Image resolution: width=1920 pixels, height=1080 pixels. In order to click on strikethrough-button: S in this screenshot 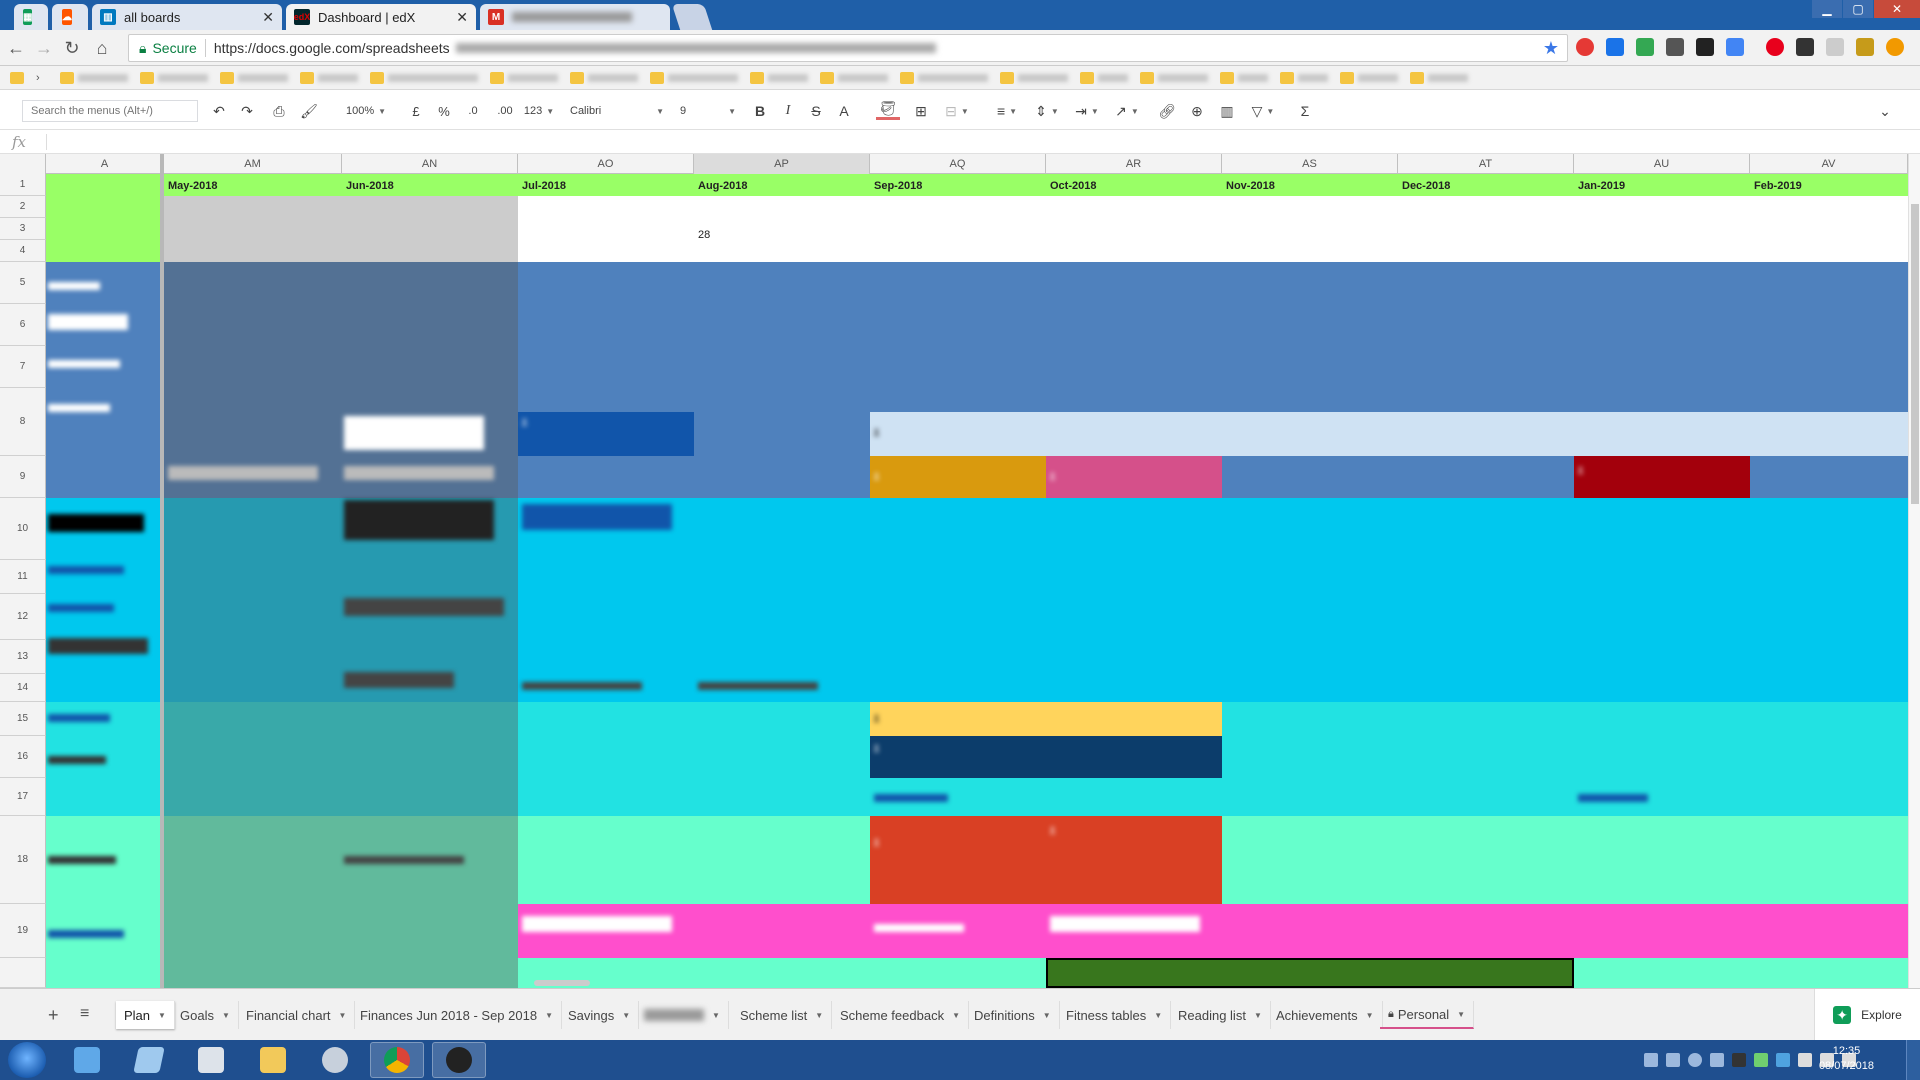, I will do `click(816, 111)`.